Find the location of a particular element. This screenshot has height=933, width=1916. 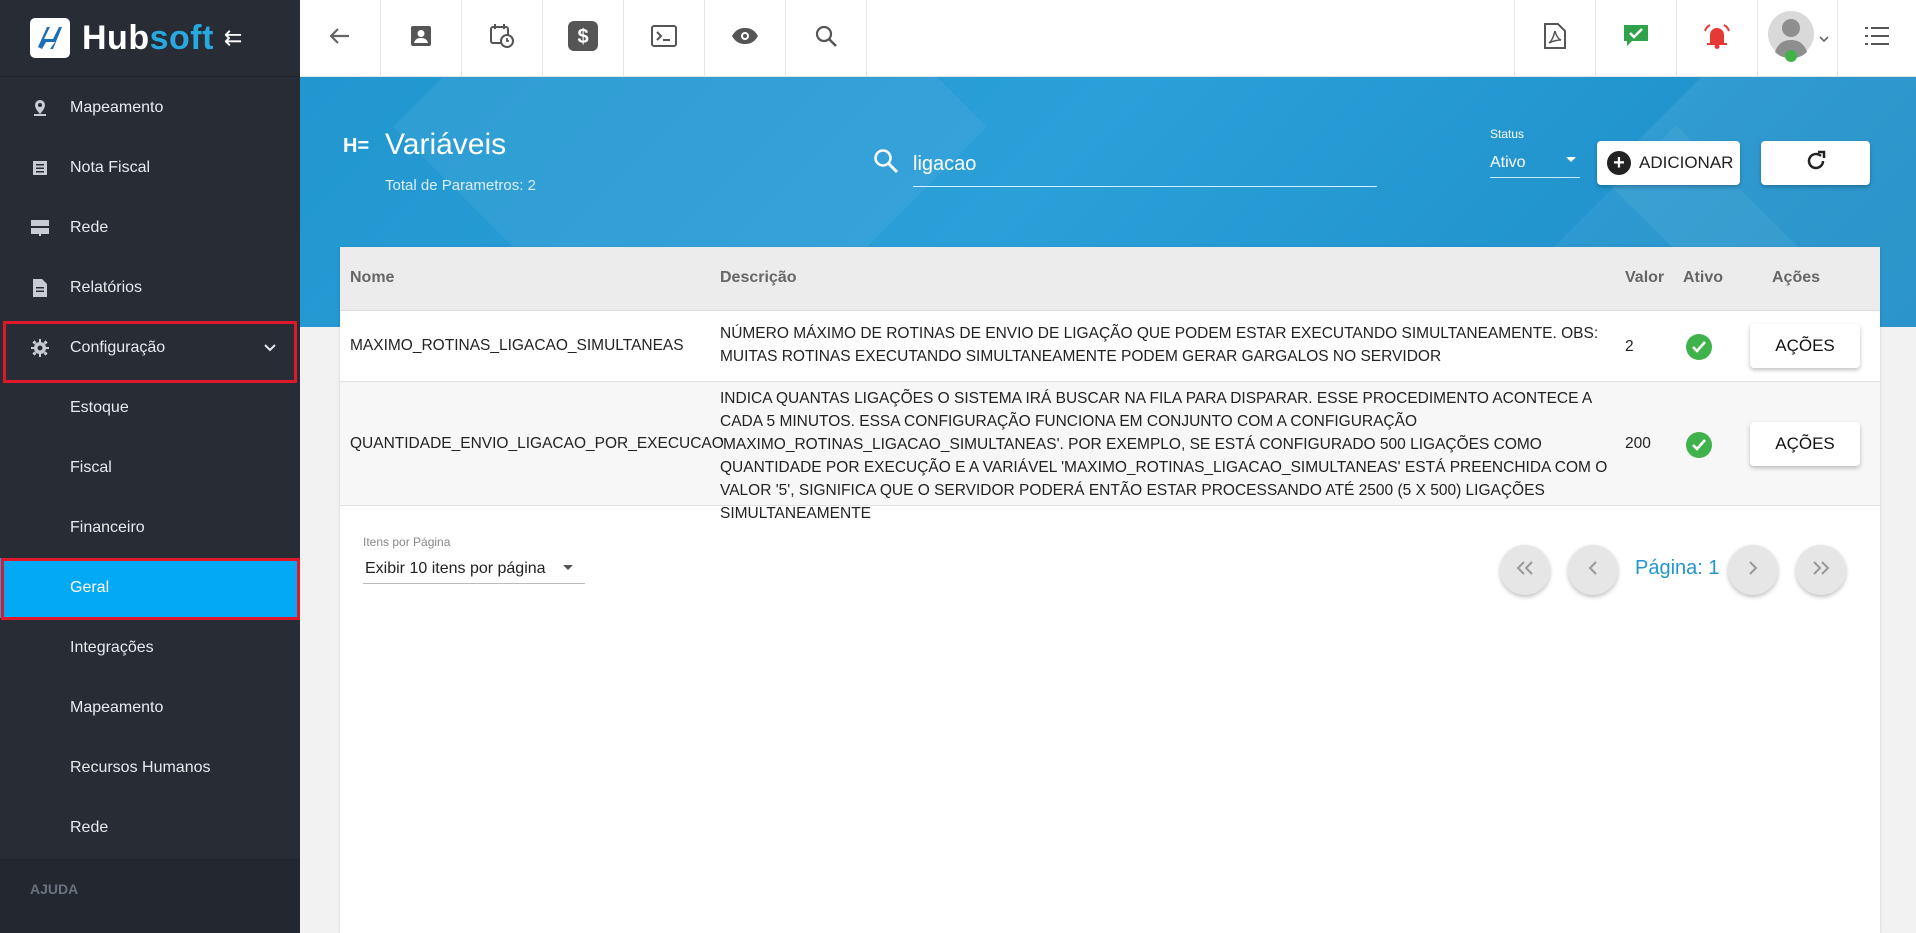

finance-button: $ is located at coordinates (583, 38).